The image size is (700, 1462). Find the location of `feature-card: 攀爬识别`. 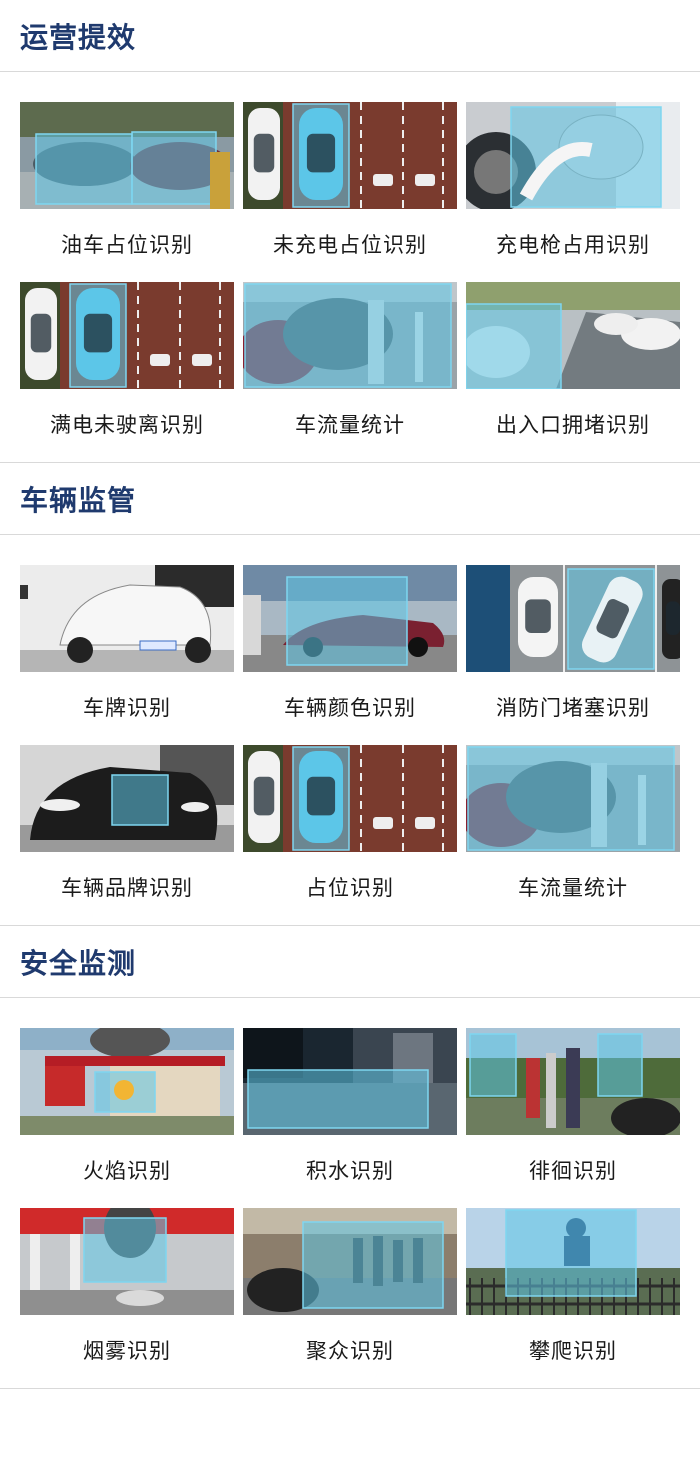

feature-card: 攀爬识别 is located at coordinates (573, 1298).